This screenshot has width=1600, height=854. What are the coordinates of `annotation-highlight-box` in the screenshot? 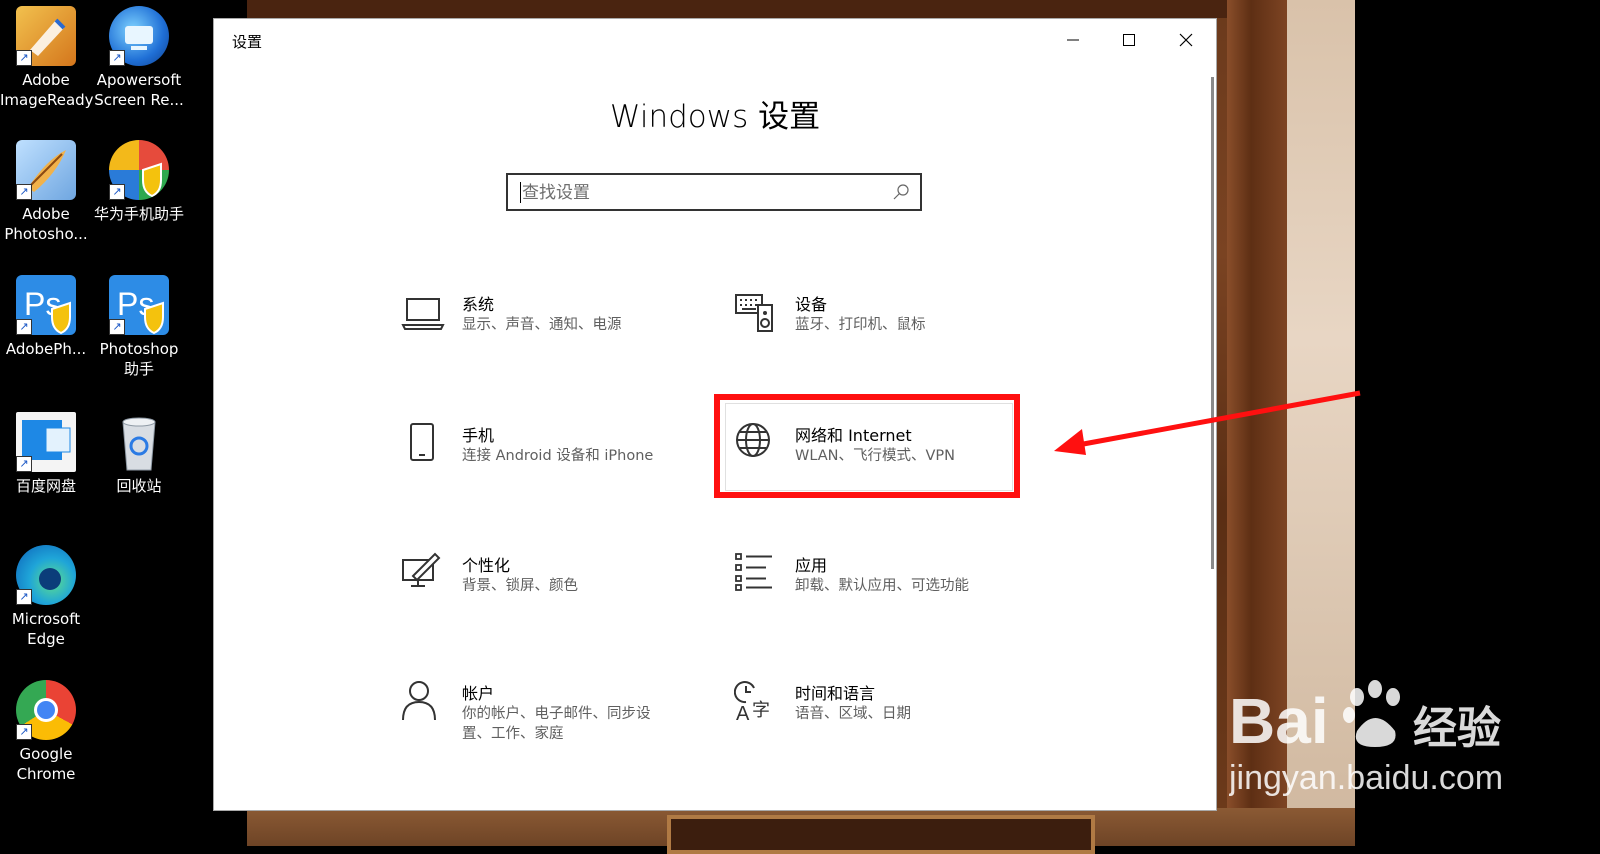 It's located at (867, 446).